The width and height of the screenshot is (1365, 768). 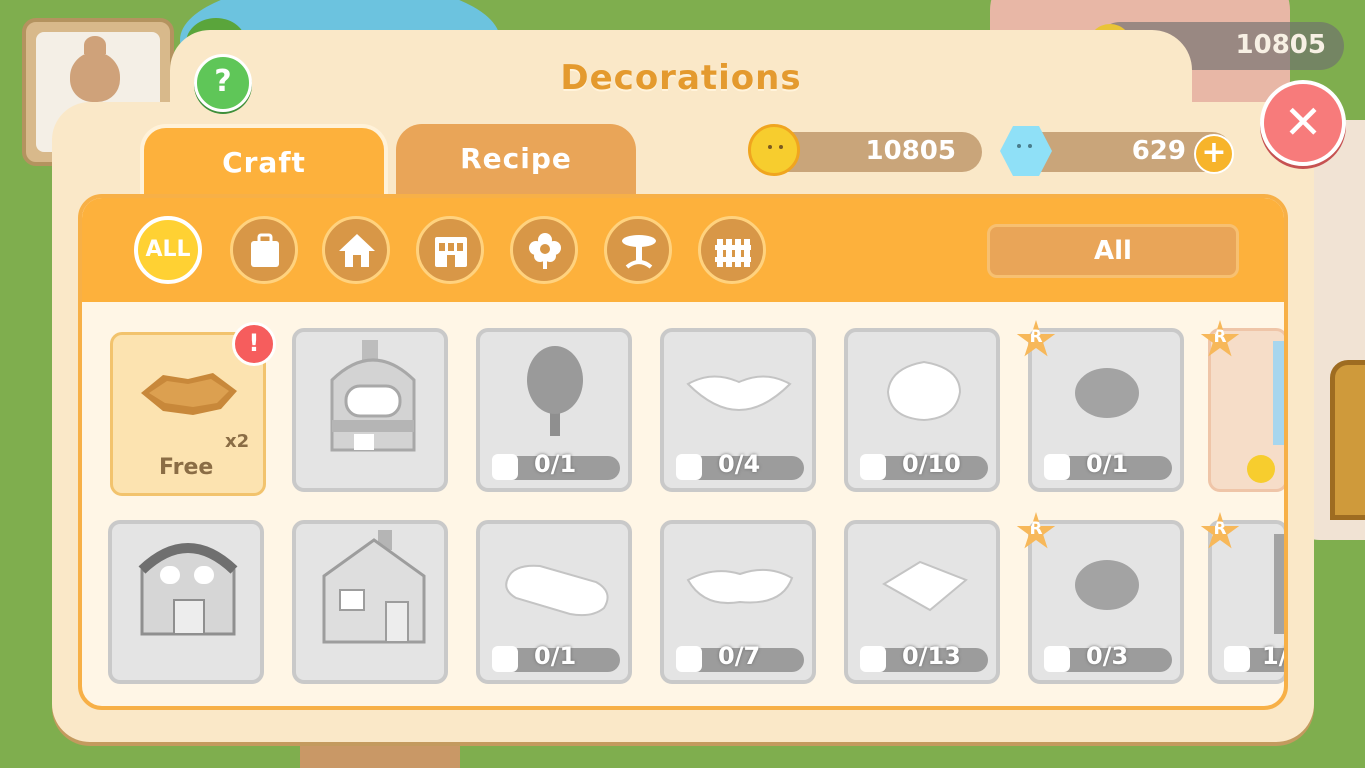 I want to click on progress-text: 0/10, so click(x=931, y=464).